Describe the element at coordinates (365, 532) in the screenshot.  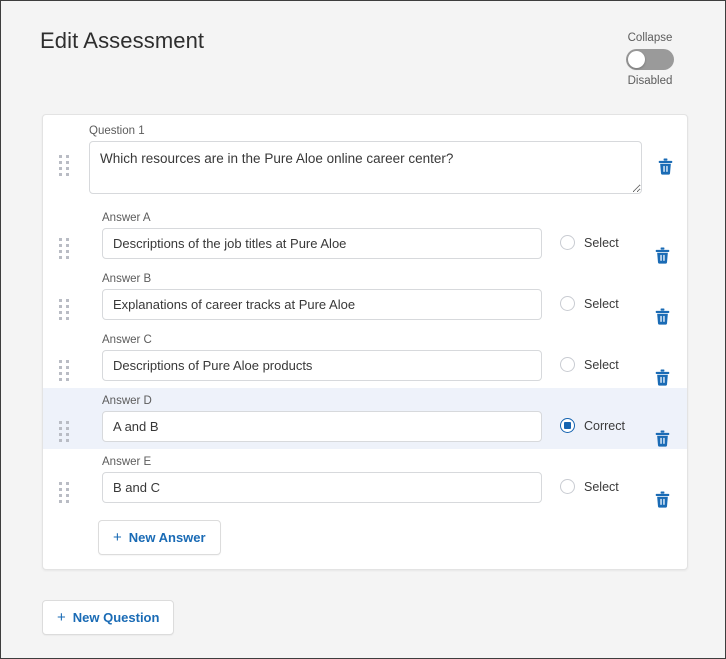
I see `new-answer-wrapper: + New Answer` at that location.